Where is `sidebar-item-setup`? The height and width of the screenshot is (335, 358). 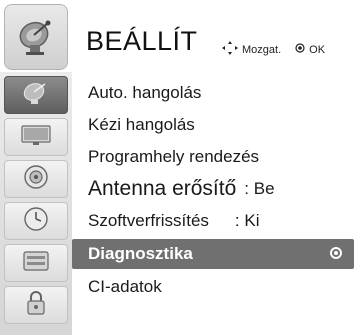 sidebar-item-setup is located at coordinates (36, 95).